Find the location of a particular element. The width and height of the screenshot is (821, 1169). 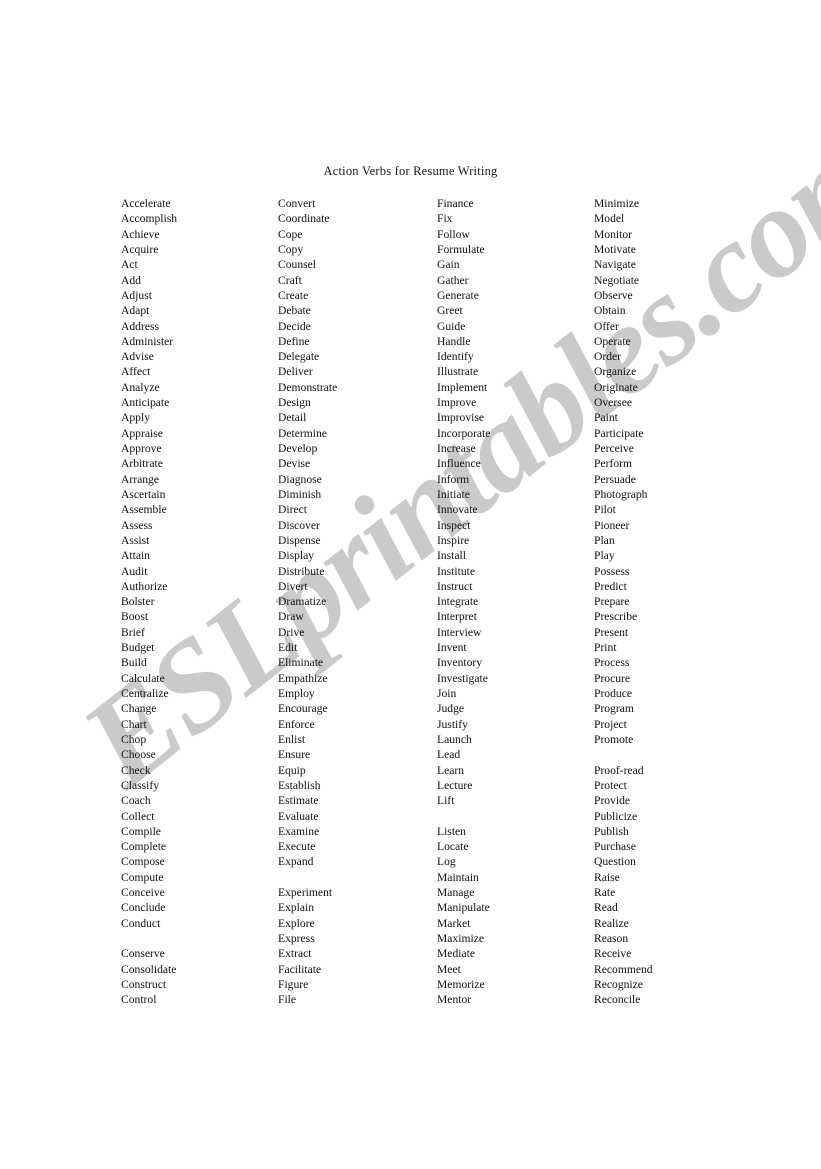

verb-item: Improve is located at coordinates (457, 403).